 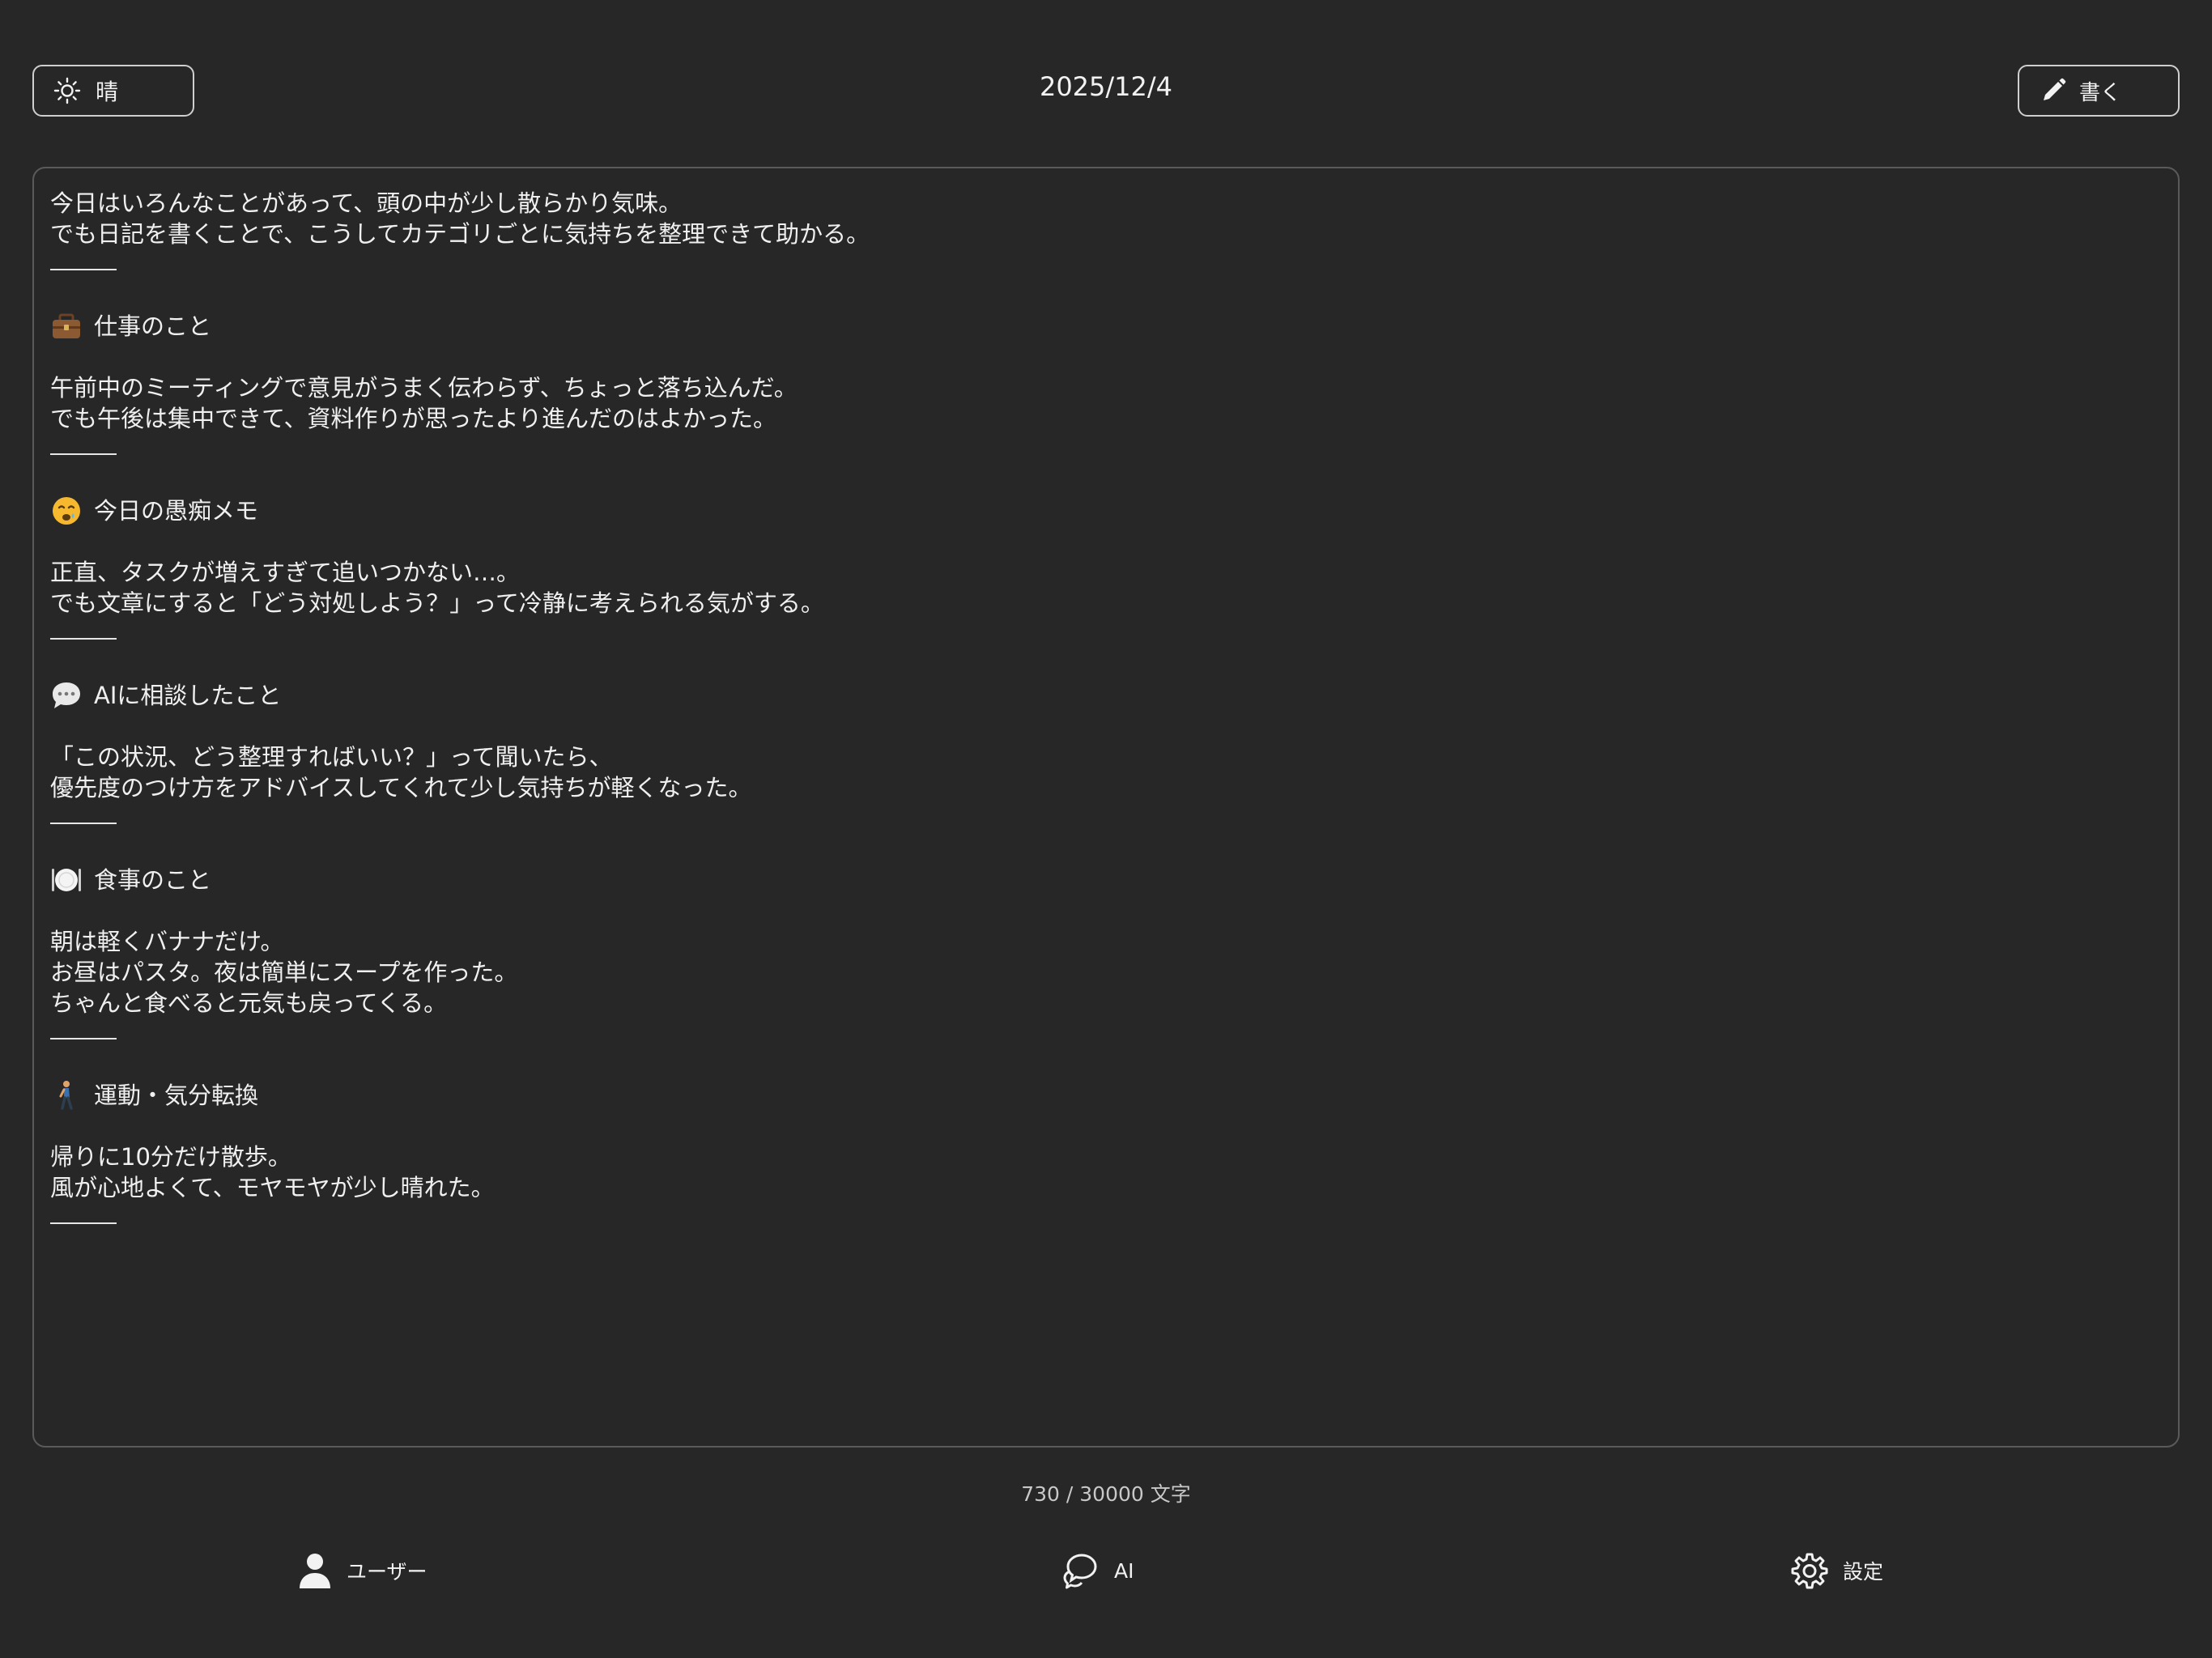 I want to click on section-line: 帰りに10分だけ散歩。, so click(x=170, y=1157).